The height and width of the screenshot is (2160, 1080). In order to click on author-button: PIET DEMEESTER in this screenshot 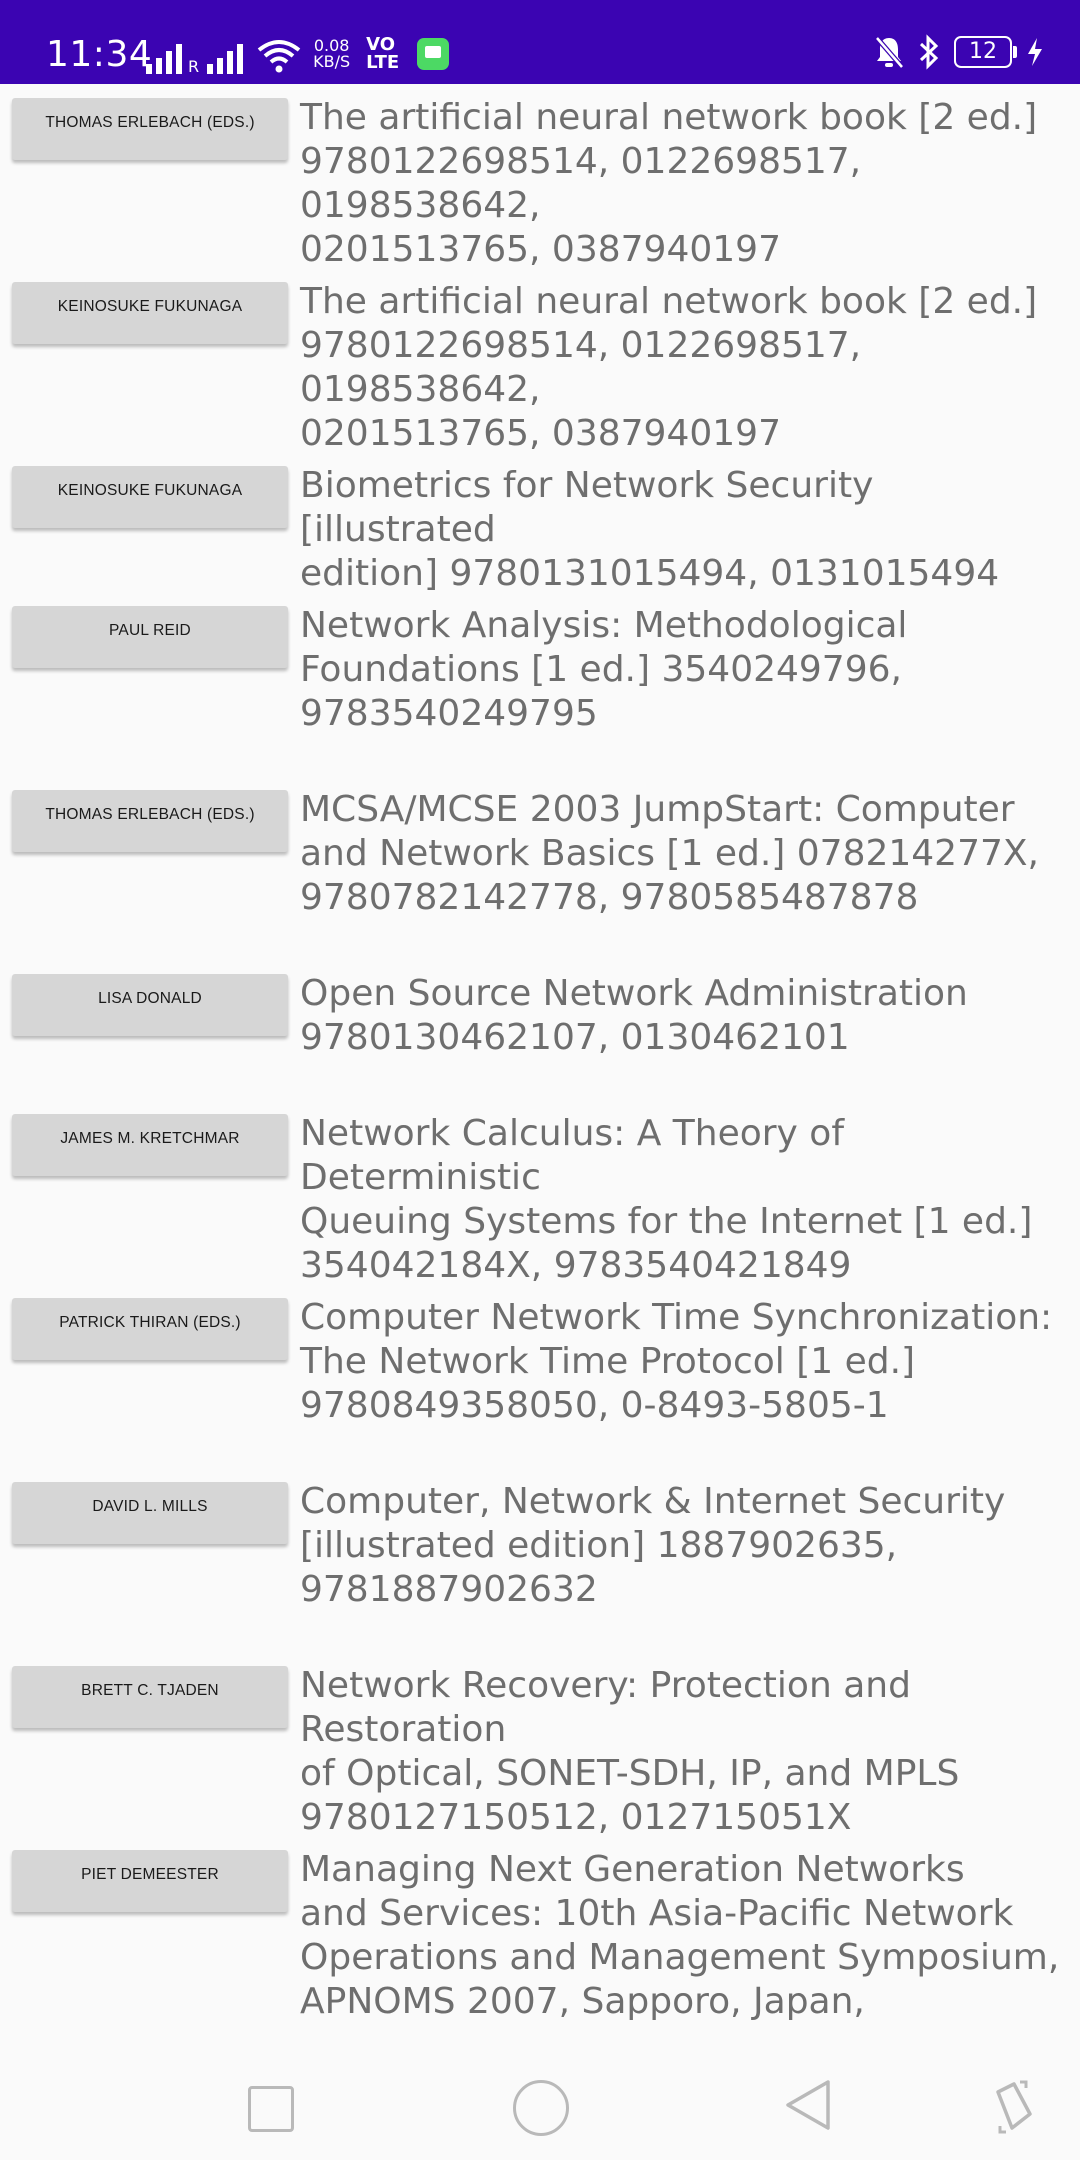, I will do `click(150, 1881)`.